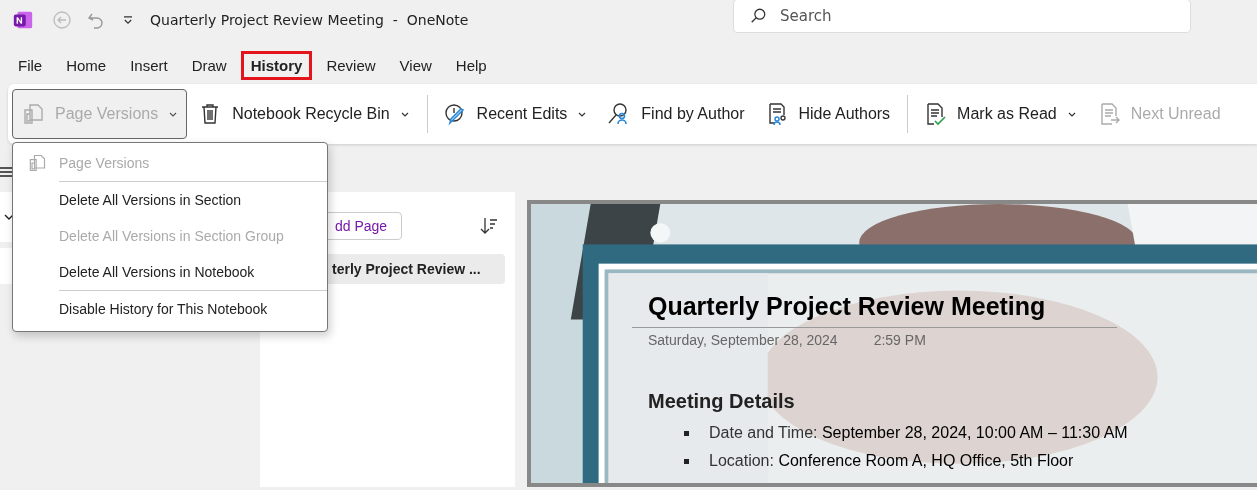  Describe the element at coordinates (170, 163) in the screenshot. I see `menu-header: Page Versions` at that location.